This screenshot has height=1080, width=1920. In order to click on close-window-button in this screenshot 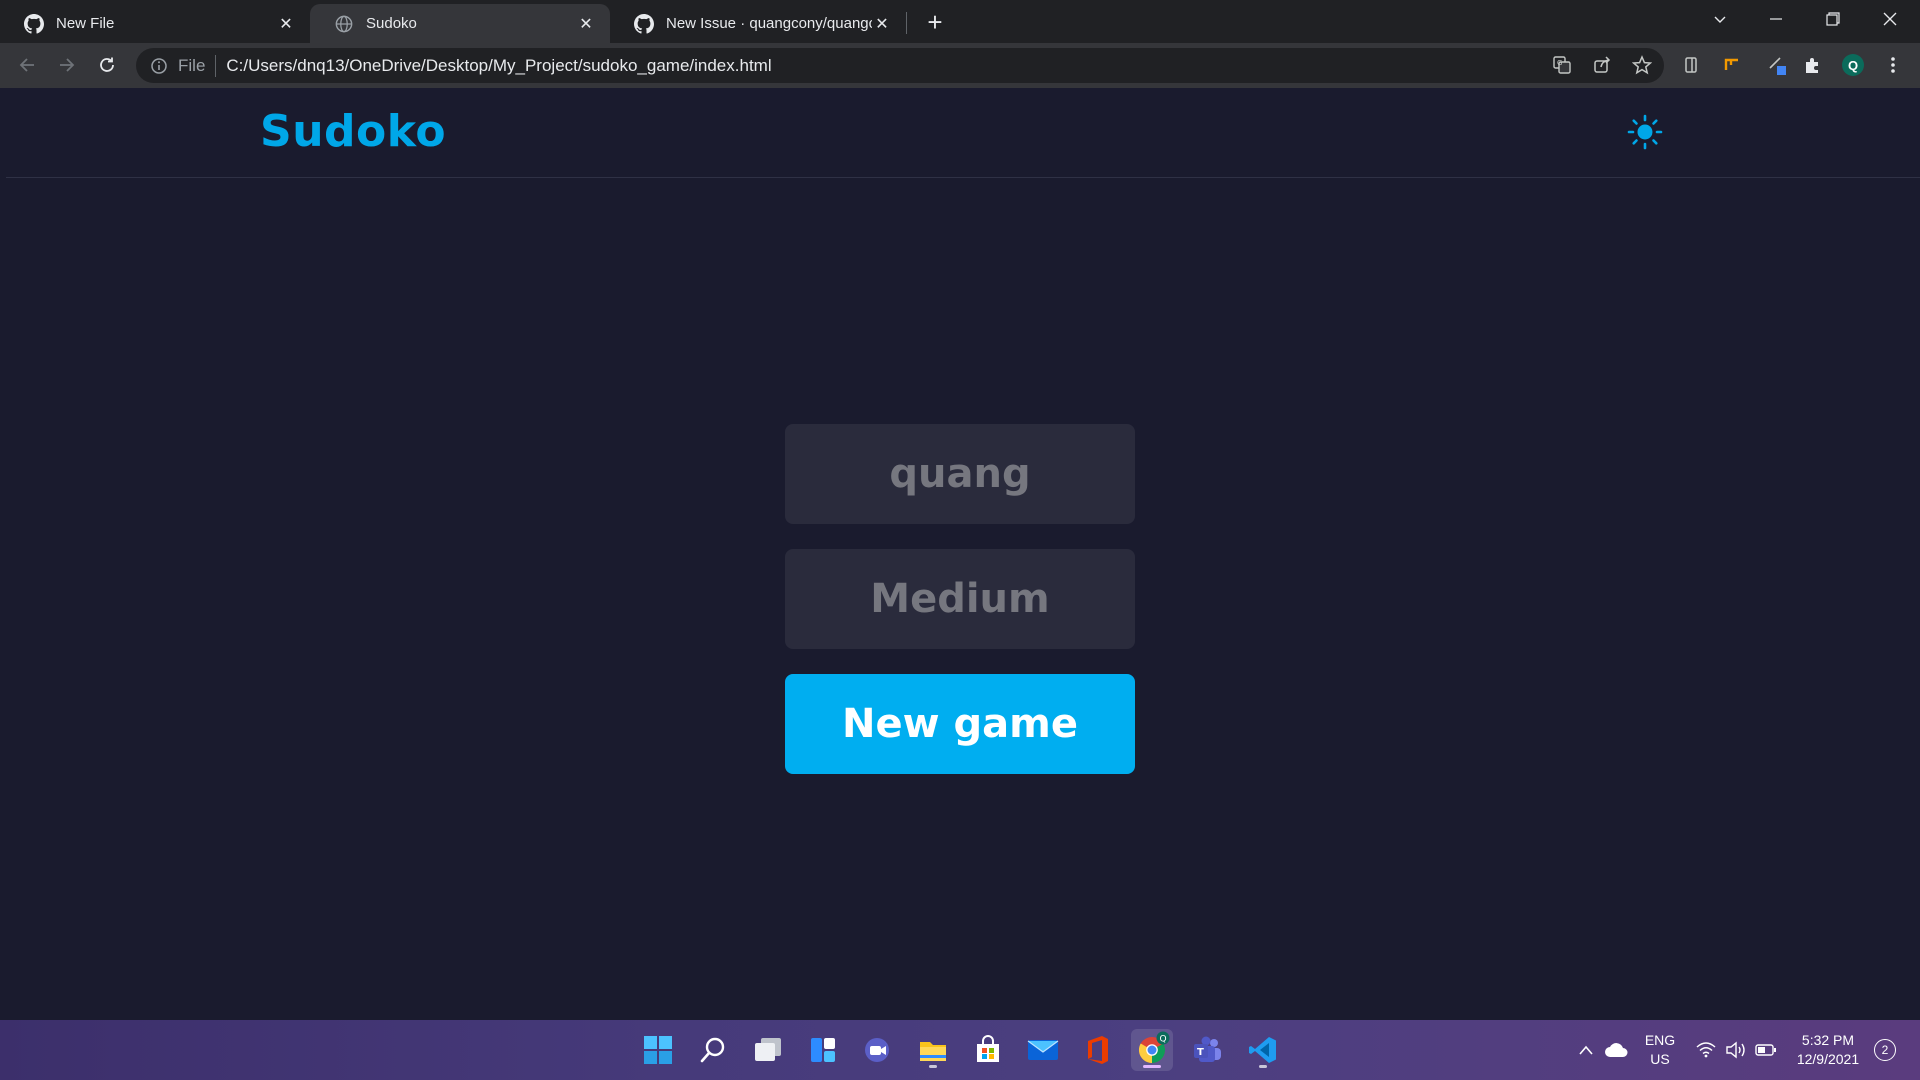, I will do `click(1890, 19)`.